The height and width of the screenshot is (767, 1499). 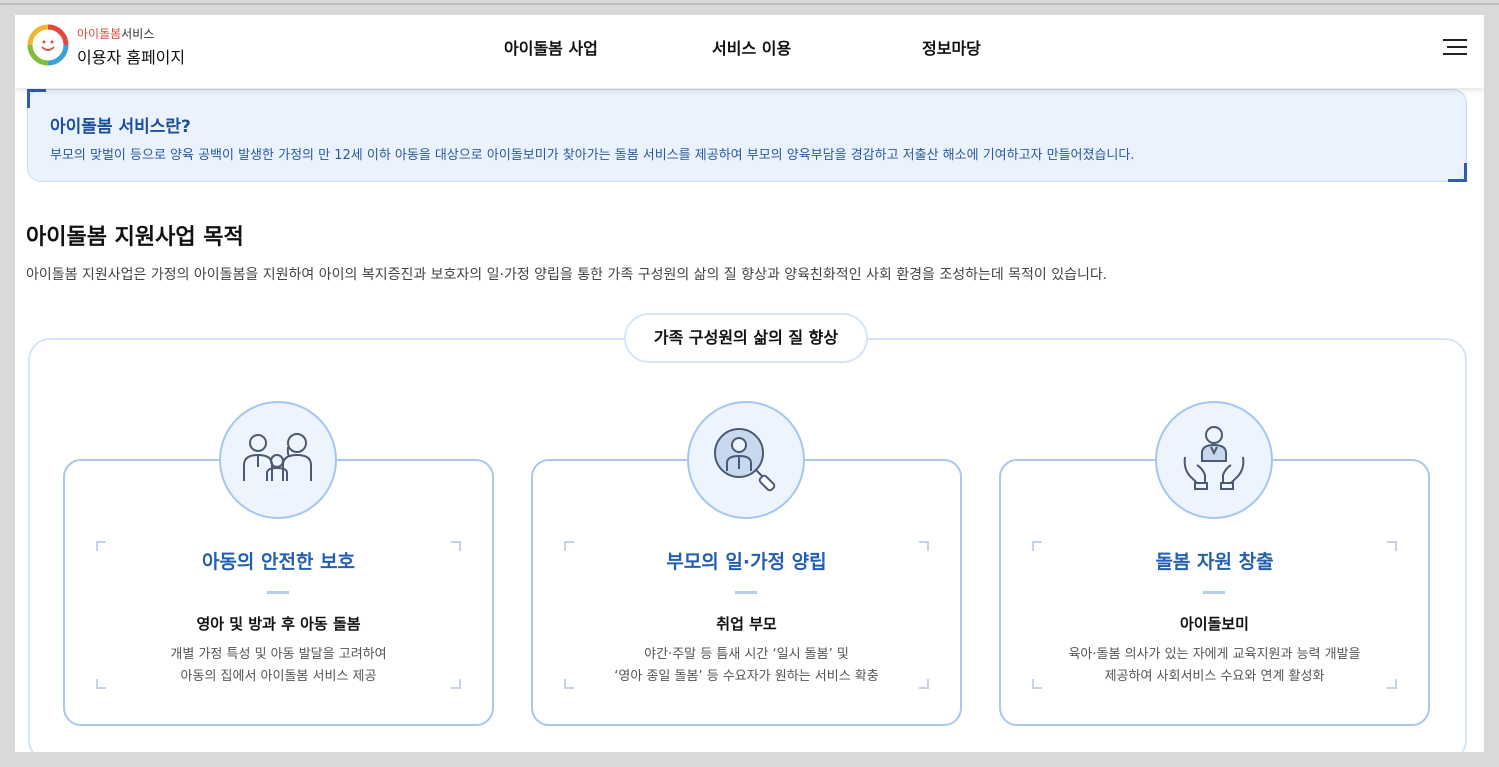 I want to click on site-header: 아이돌봄서비스 이용자 홈페이지 아이돌봄 사업 서비스 이용 정보마당, so click(x=749, y=51).